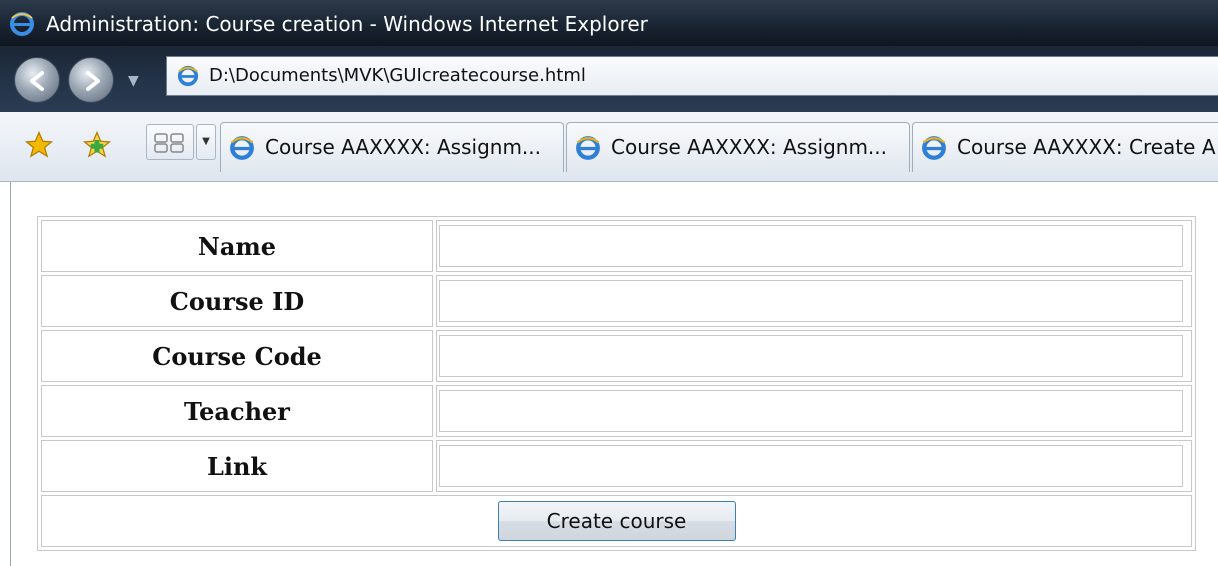 The height and width of the screenshot is (566, 1218). Describe the element at coordinates (237, 356) in the screenshot. I see `course-code-label: Course Code` at that location.